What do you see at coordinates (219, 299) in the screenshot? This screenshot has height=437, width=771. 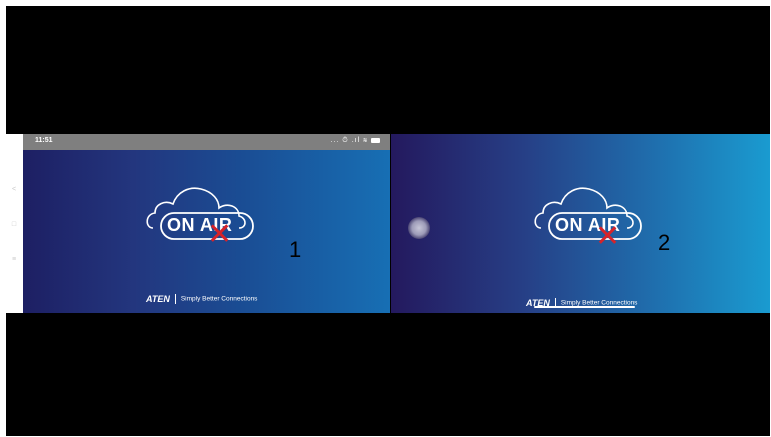 I see `brand-tagline: Simply Better Connections` at bounding box center [219, 299].